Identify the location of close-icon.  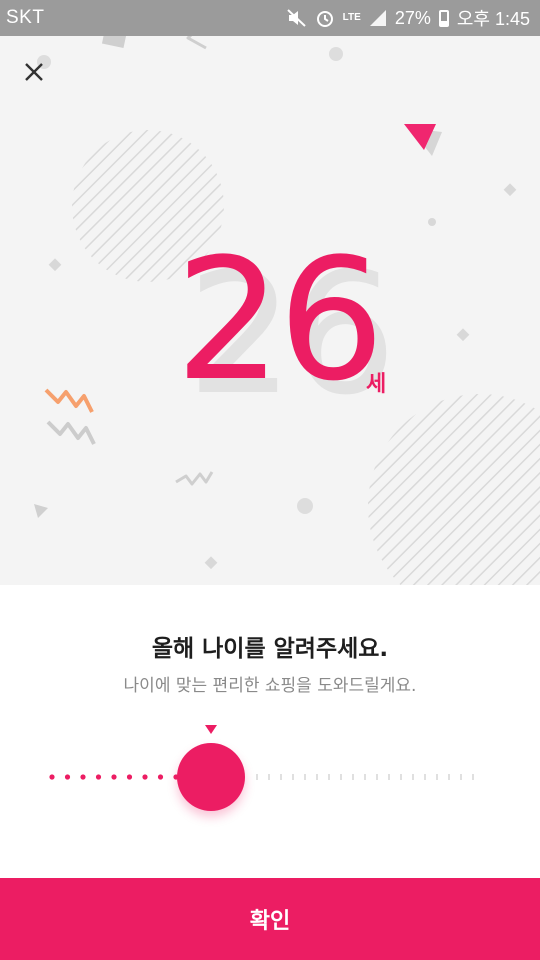
(34, 72).